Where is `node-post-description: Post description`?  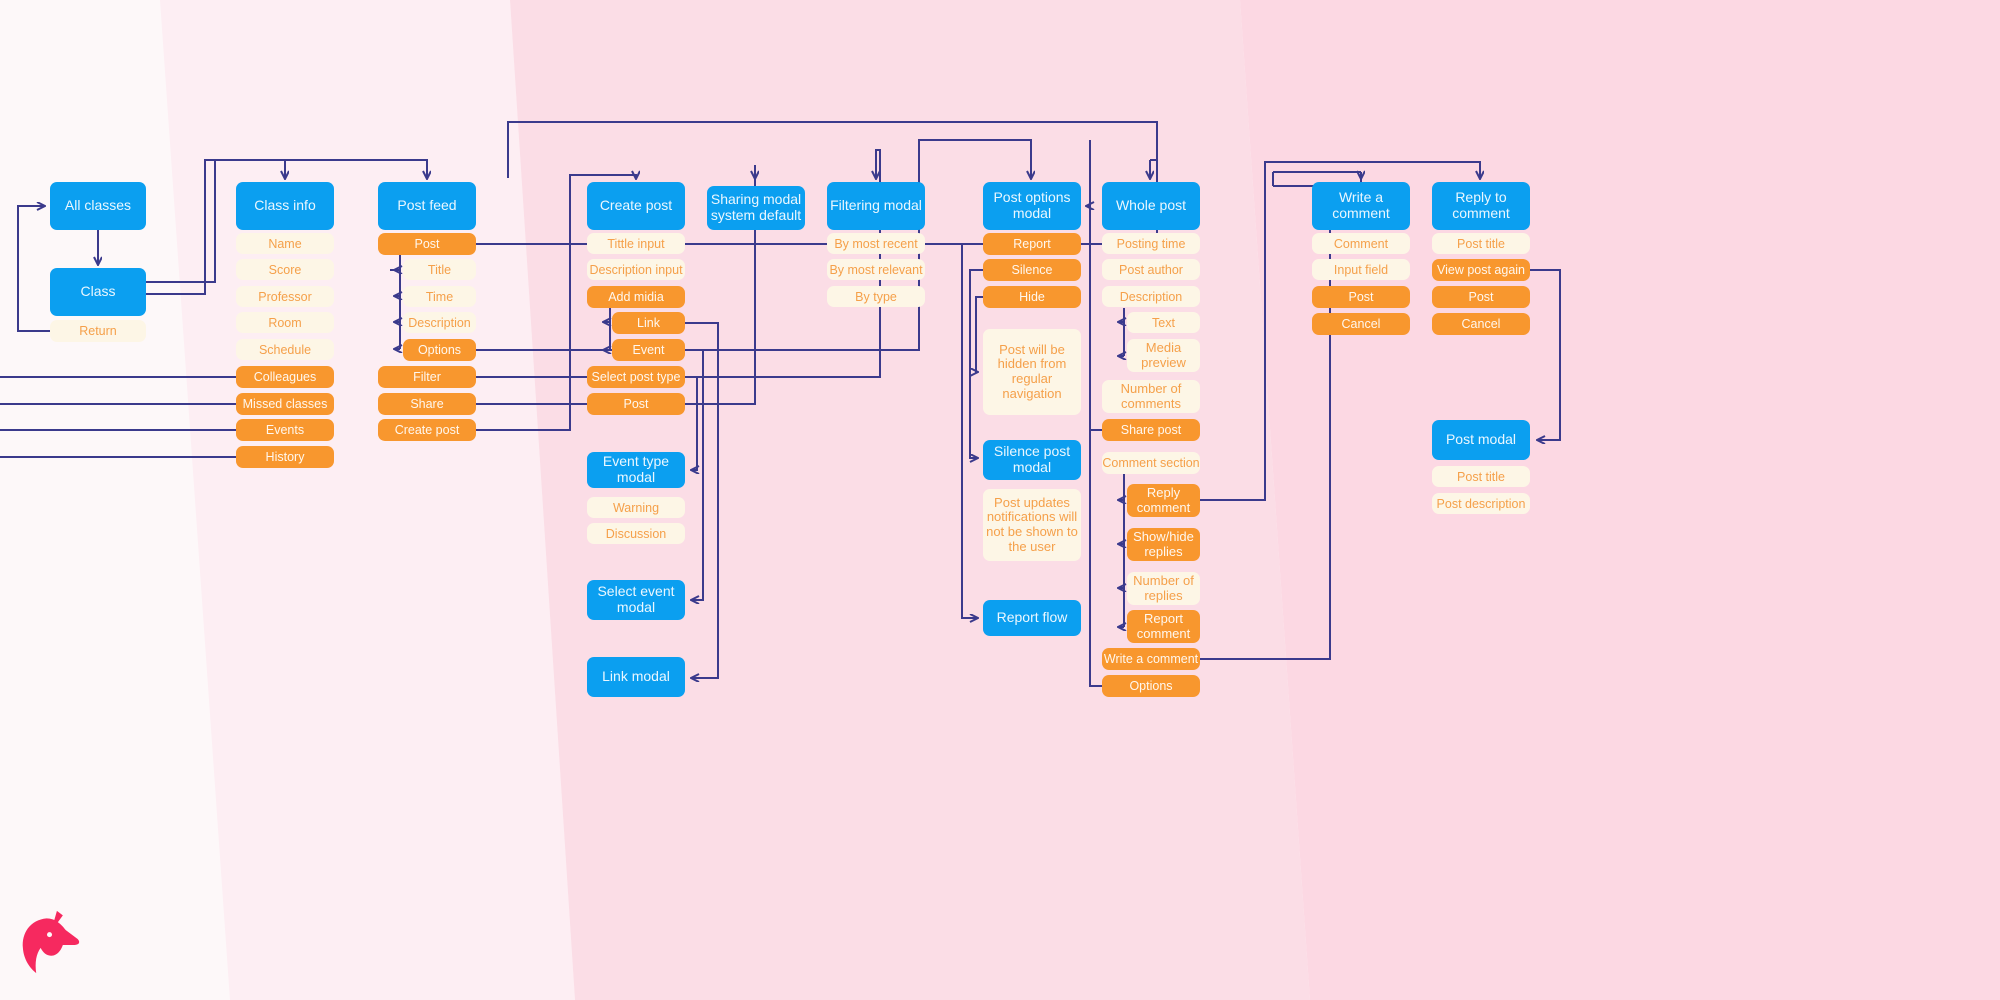 node-post-description: Post description is located at coordinates (1481, 503).